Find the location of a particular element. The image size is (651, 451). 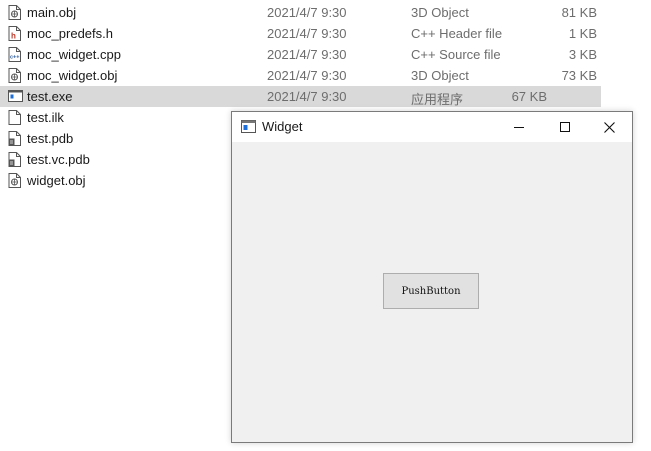

file-name: test.exe is located at coordinates (50, 96).